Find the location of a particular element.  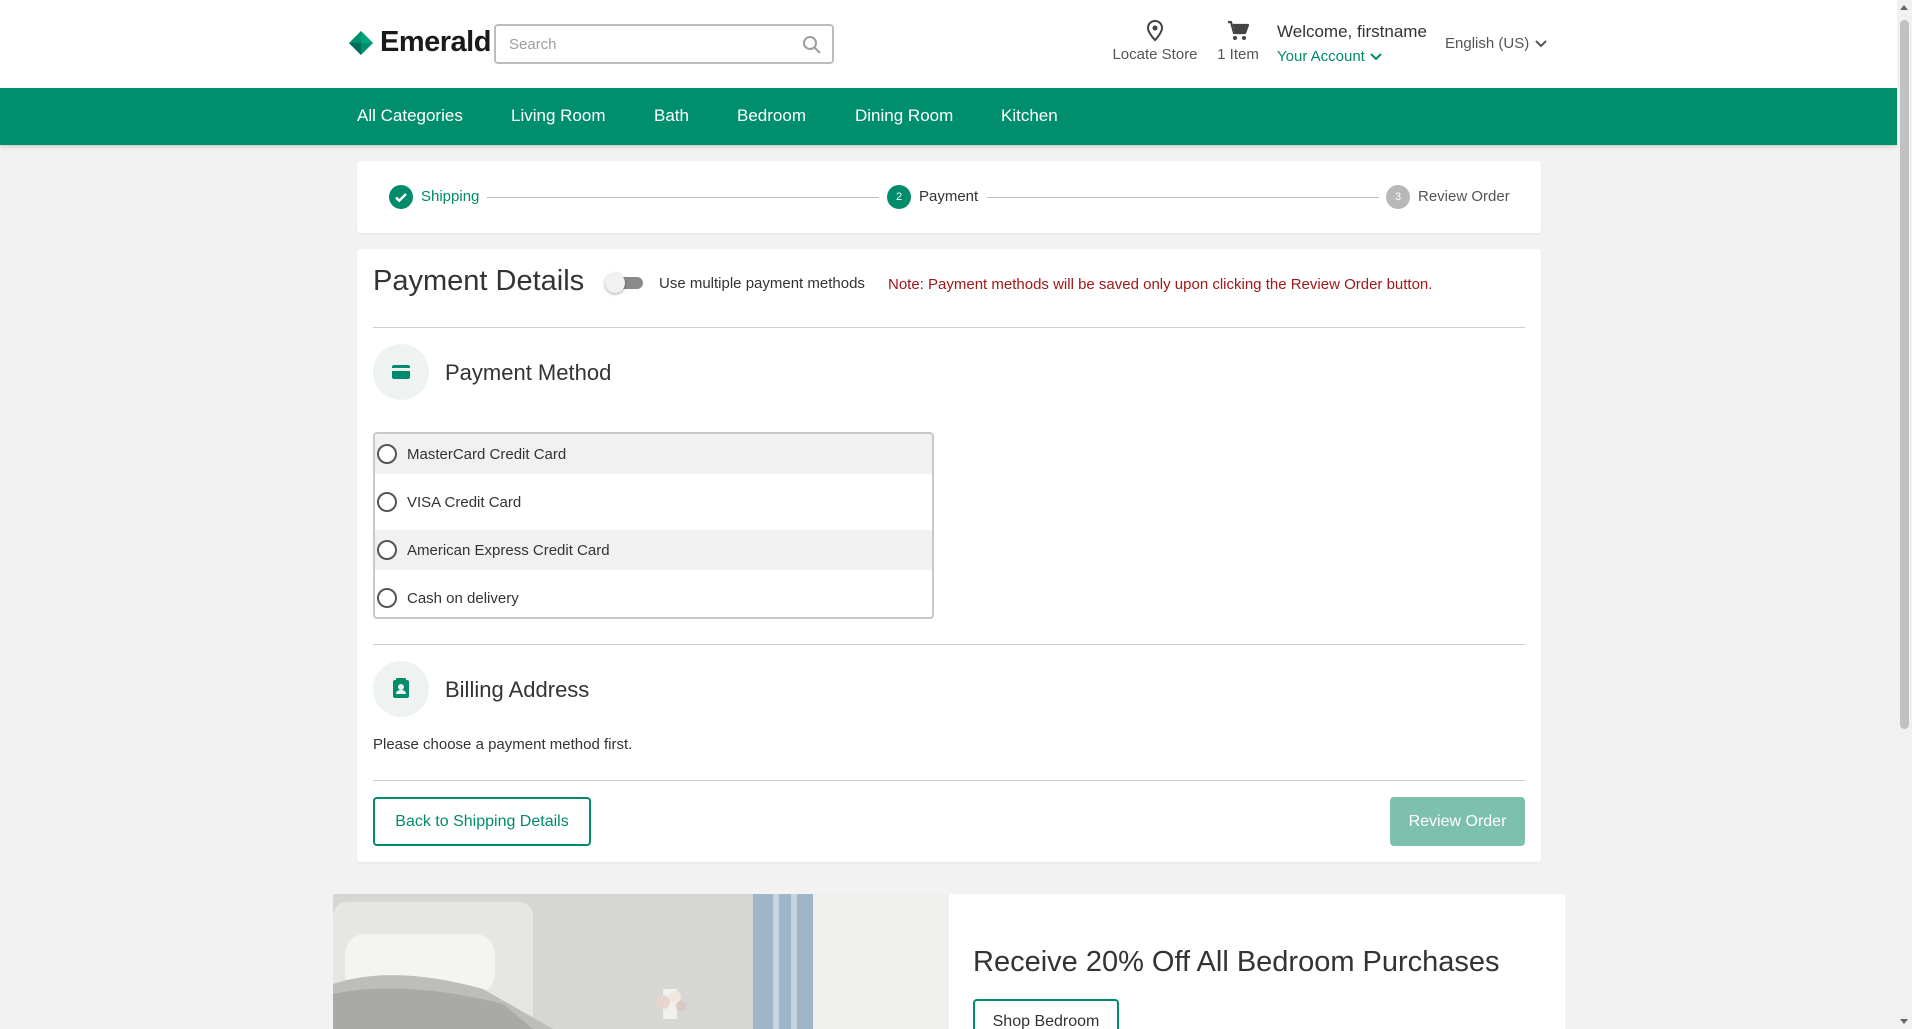

checkout-stepper: Shipping 2 Payment 3 Review Order is located at coordinates (949, 197).